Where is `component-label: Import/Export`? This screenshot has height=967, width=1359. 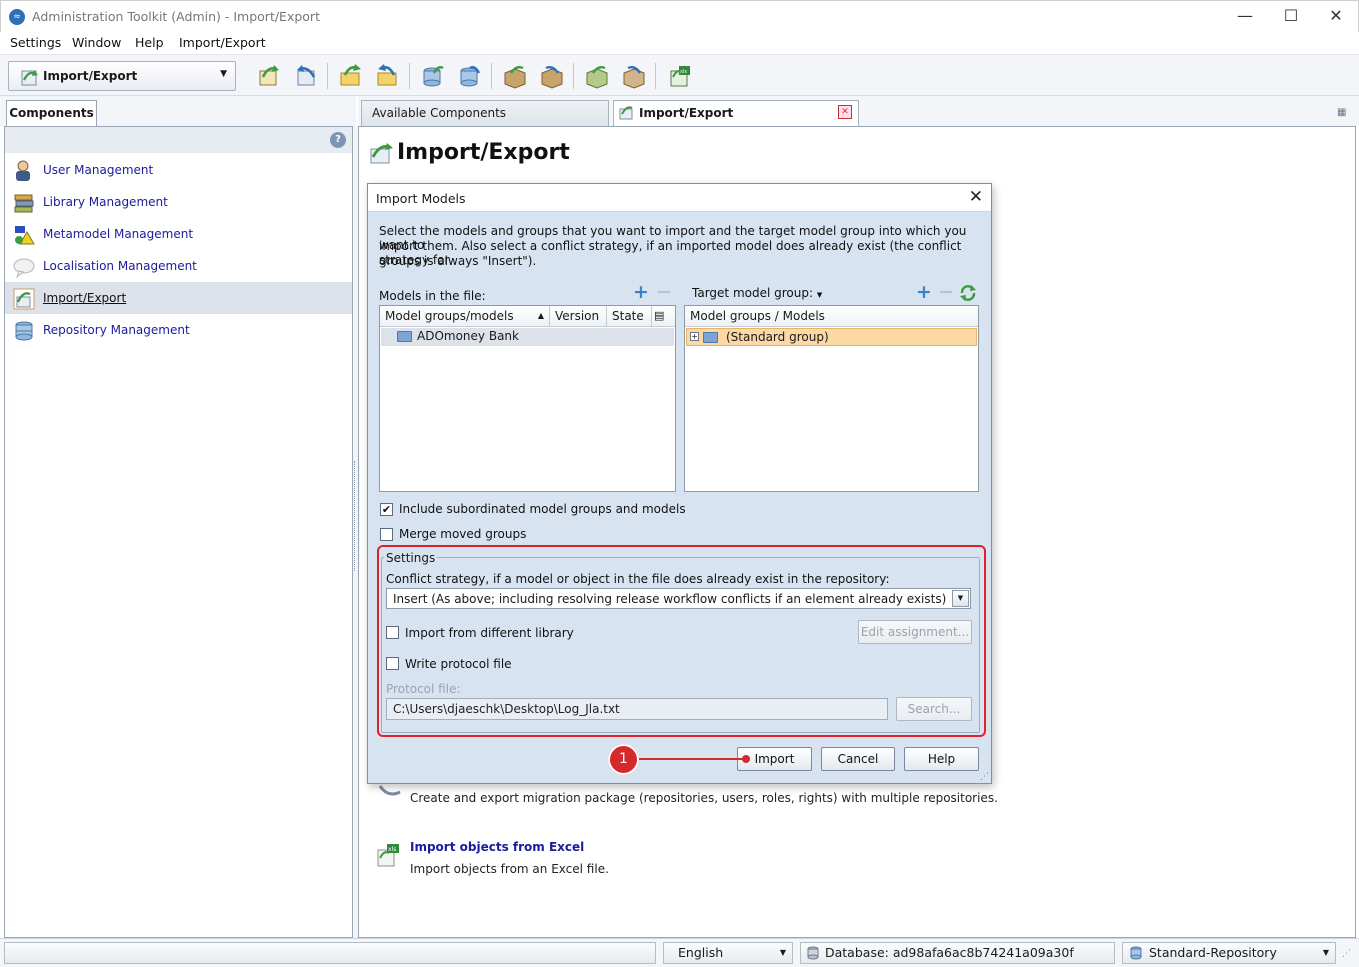 component-label: Import/Export is located at coordinates (85, 298).